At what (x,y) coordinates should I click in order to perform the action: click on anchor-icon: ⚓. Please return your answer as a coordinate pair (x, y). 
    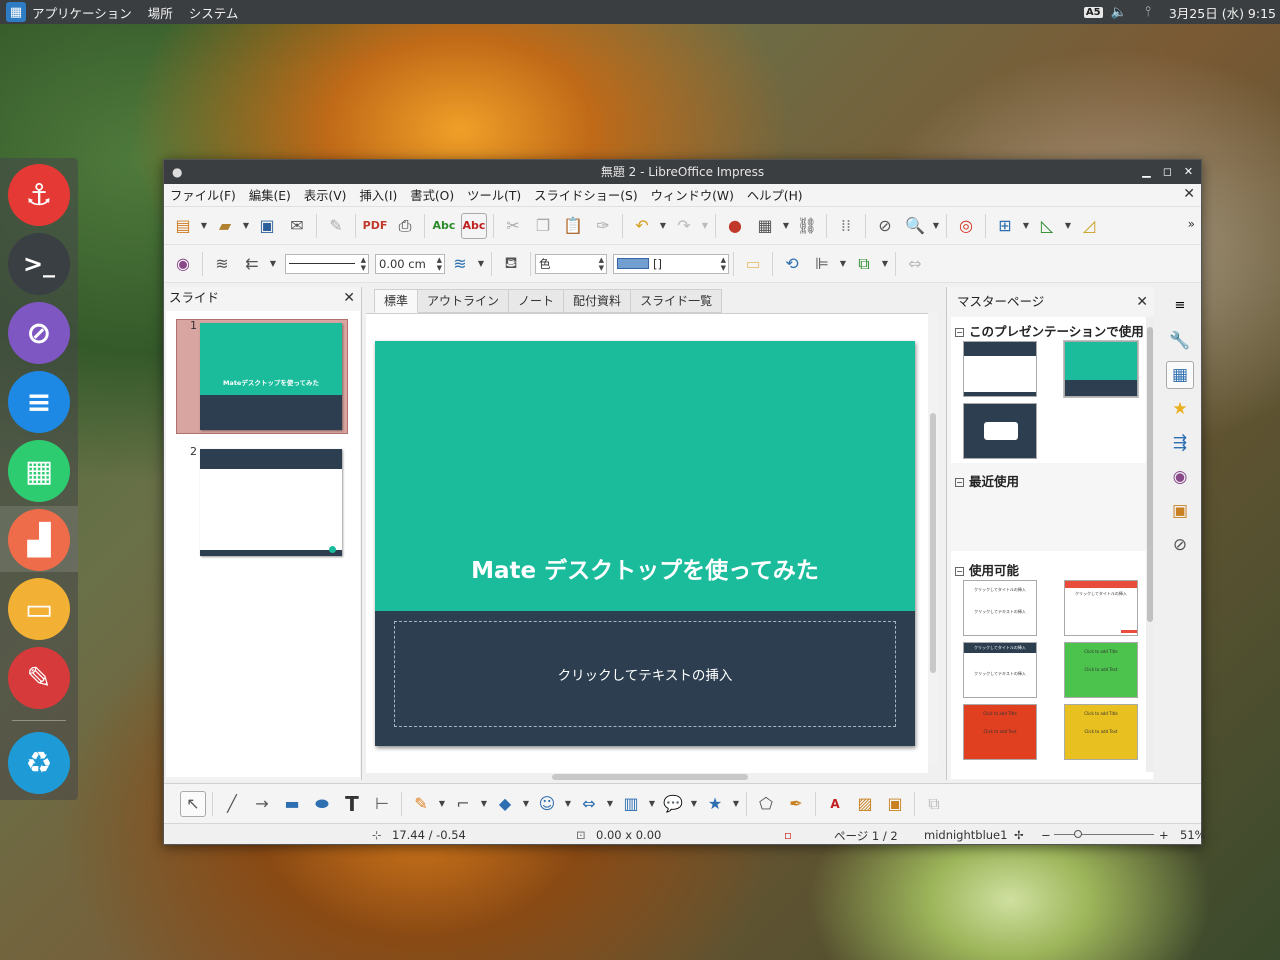
    Looking at the image, I should click on (39, 195).